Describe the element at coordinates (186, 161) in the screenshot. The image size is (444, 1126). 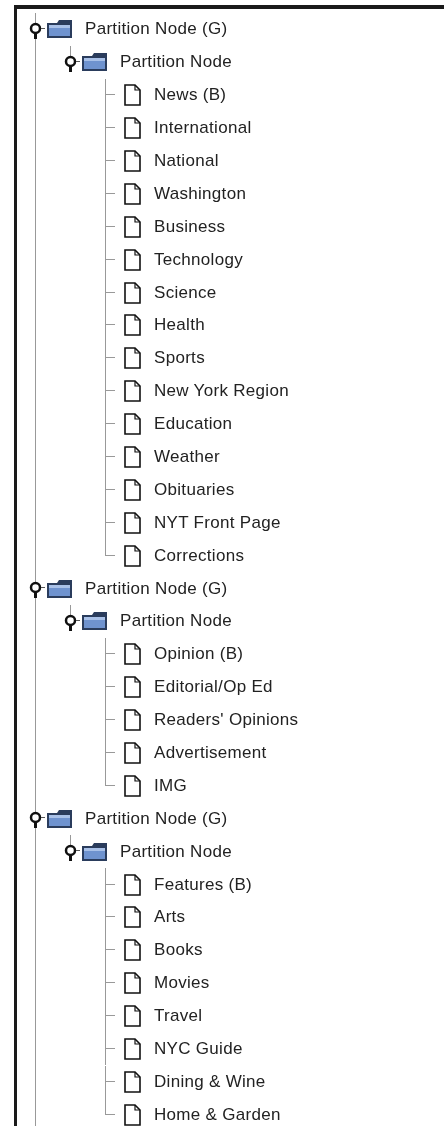
I see `tree-item: National` at that location.